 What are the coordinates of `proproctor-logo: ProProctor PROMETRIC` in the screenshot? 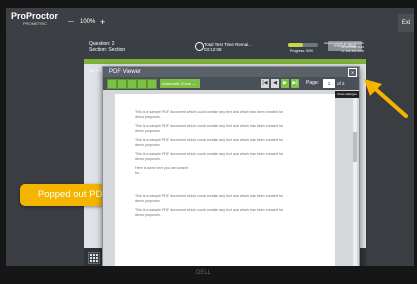 It's located at (35, 19).